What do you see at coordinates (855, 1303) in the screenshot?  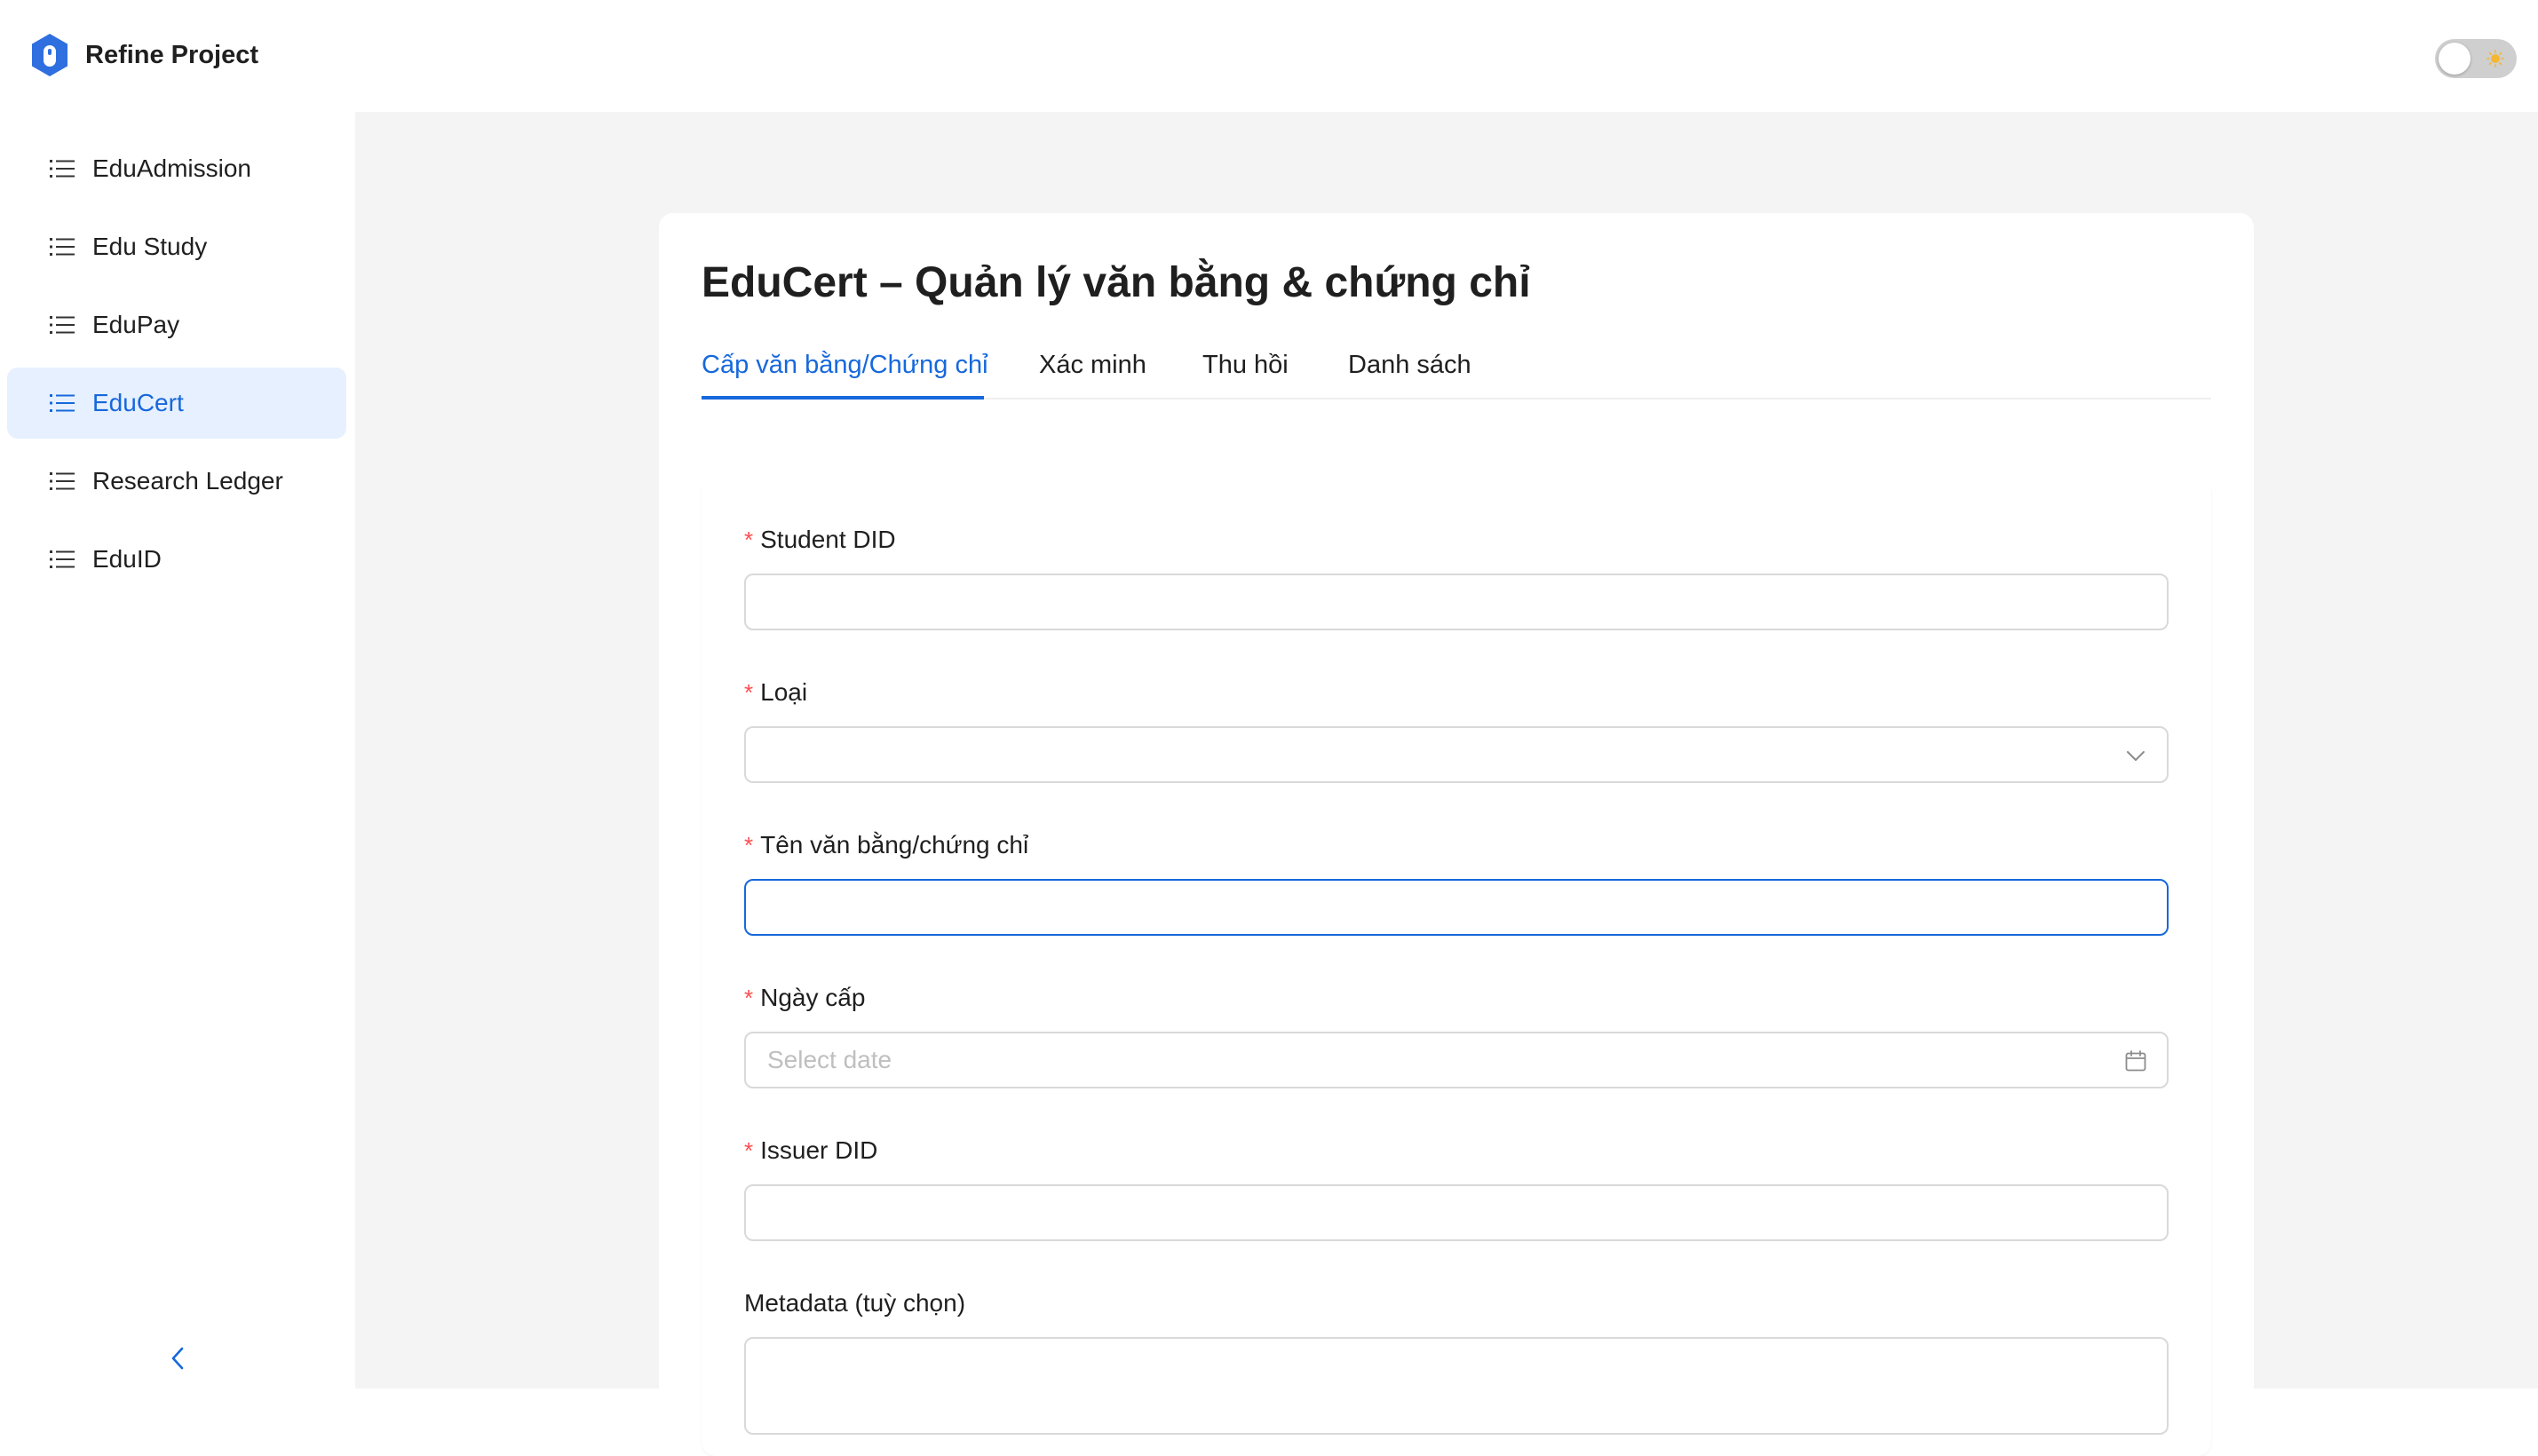 I see `metadata-label: Metadata (tuỳ chọn)` at bounding box center [855, 1303].